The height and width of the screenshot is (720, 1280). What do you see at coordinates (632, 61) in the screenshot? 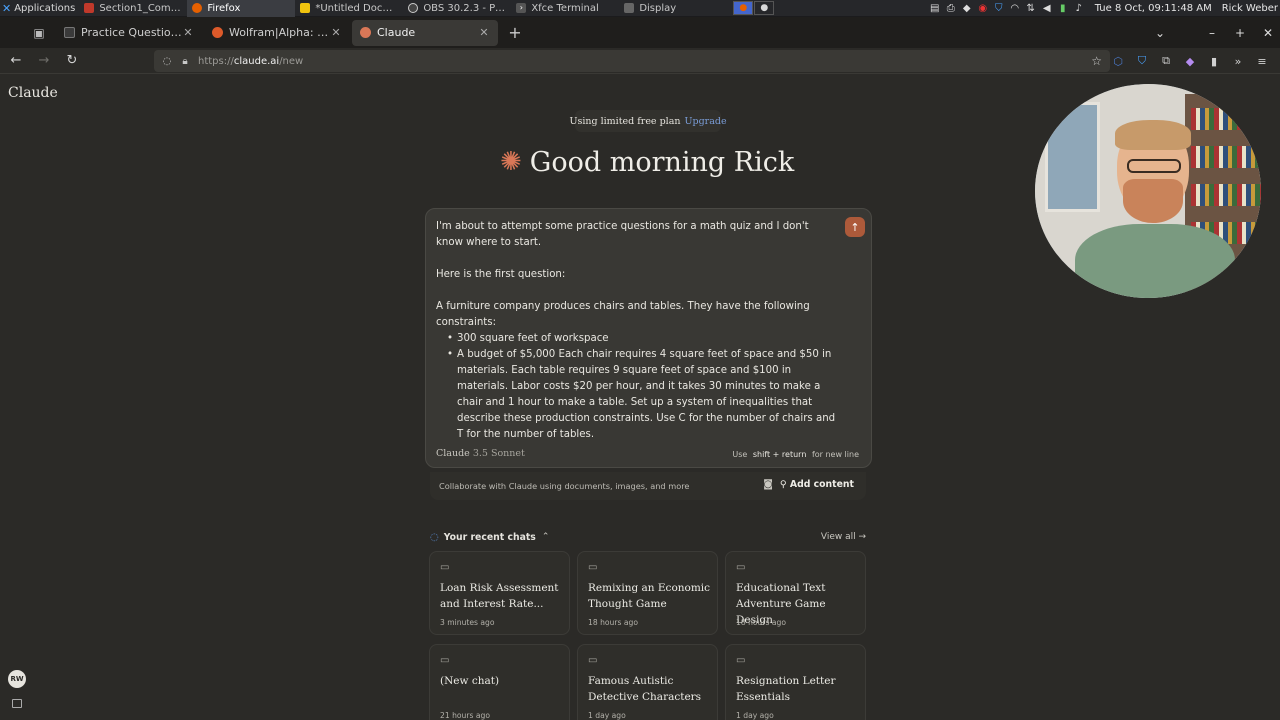
I see `address-bar: ◌ 🔒︎ https://claude.ai/new ☆` at bounding box center [632, 61].